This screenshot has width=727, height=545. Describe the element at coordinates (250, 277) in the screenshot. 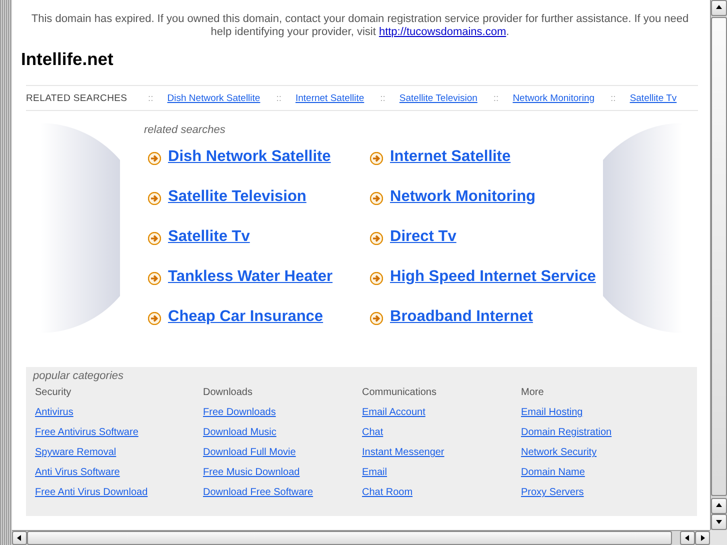

I see `search-link: Tankless Water Heater` at that location.